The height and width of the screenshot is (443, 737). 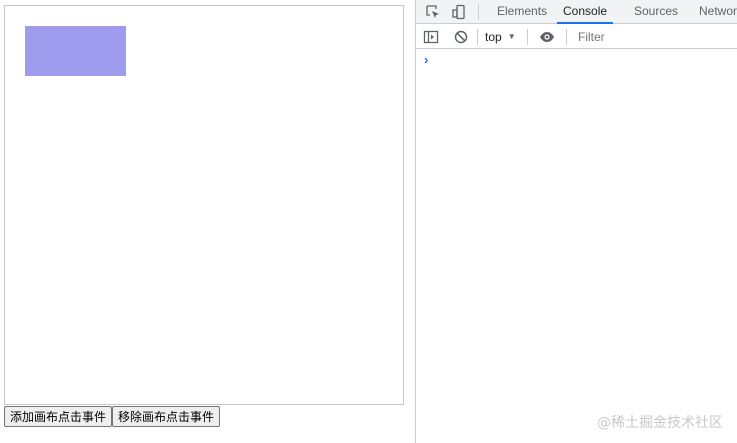 I want to click on tab-elements: Elements, so click(x=522, y=12).